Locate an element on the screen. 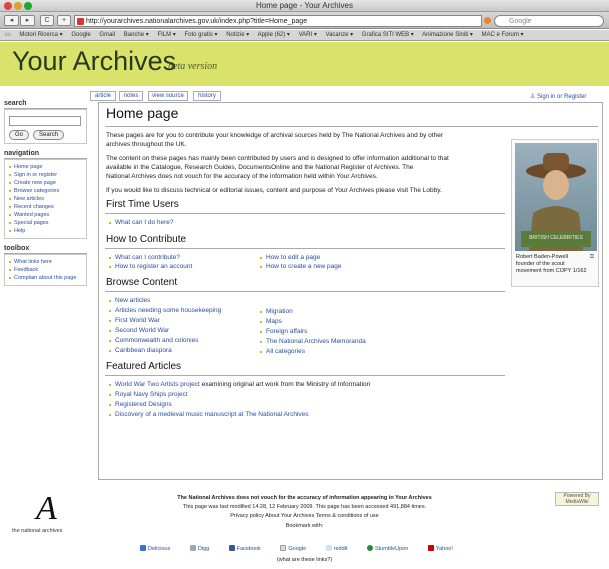 The height and width of the screenshot is (569, 609). window-title: Home page - Your Archives is located at coordinates (304, 5).